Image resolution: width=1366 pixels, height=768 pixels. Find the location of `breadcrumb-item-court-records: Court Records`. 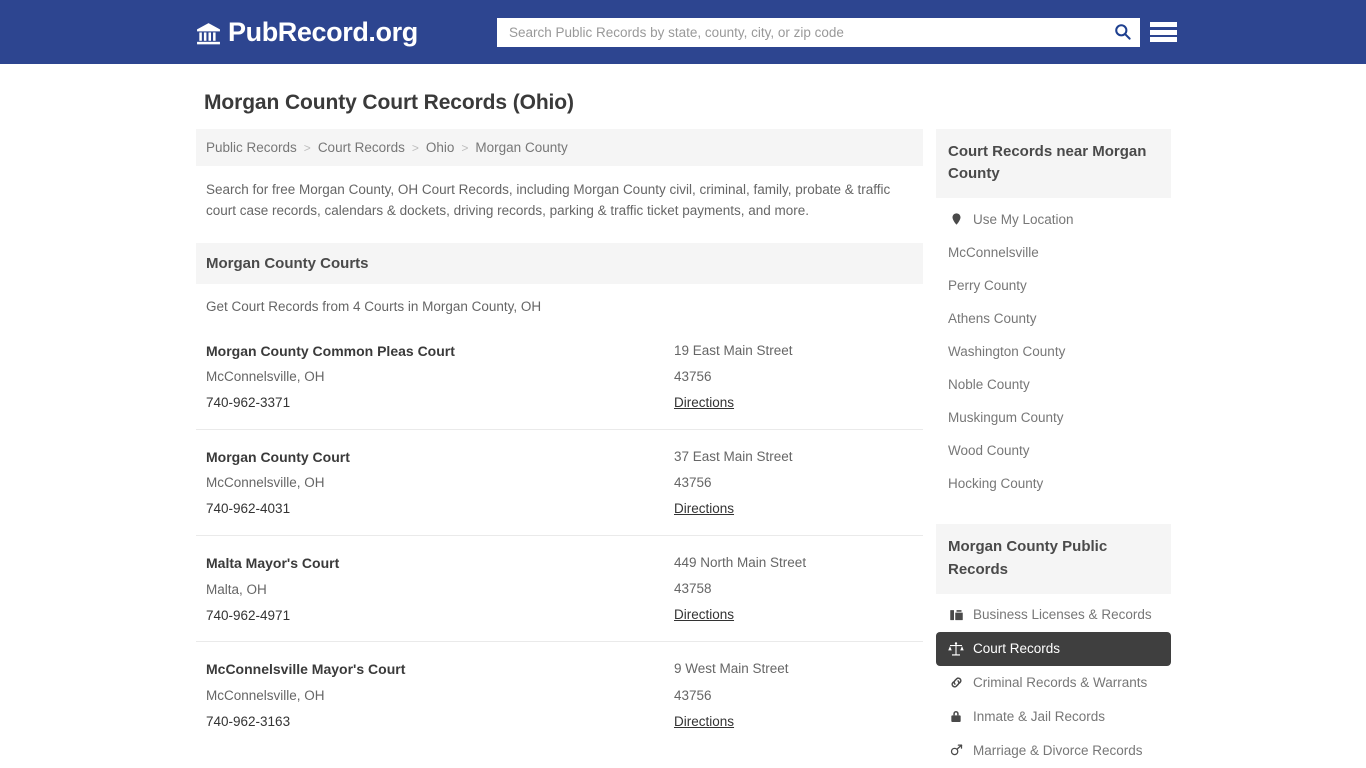

breadcrumb-item-court-records: Court Records is located at coordinates (361, 147).